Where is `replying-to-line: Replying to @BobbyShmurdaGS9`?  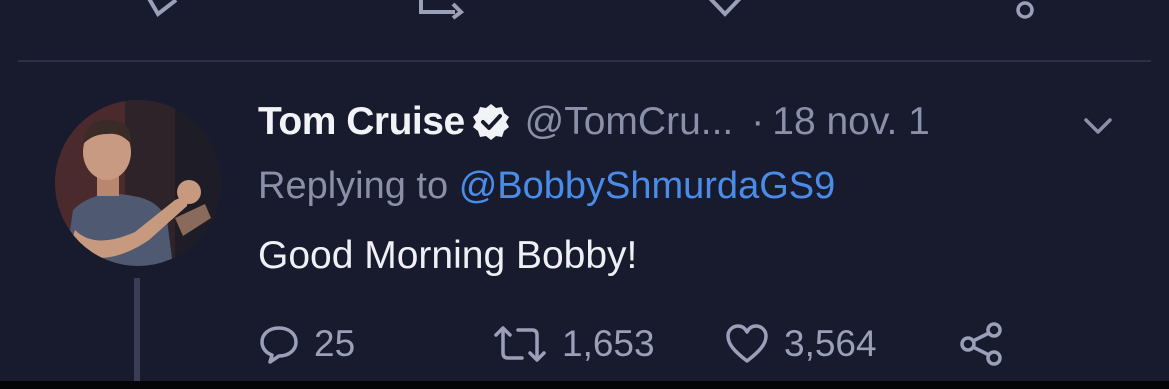 replying-to-line: Replying to @BobbyShmurdaGS9 is located at coordinates (546, 186).